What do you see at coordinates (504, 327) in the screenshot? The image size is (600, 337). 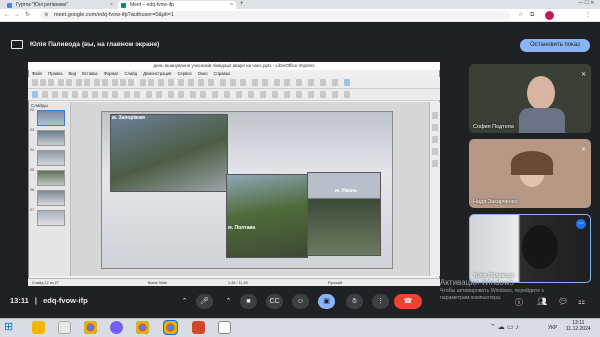 I see `system-tray-icons: ⌃ ☁ ▭ ♪` at bounding box center [504, 327].